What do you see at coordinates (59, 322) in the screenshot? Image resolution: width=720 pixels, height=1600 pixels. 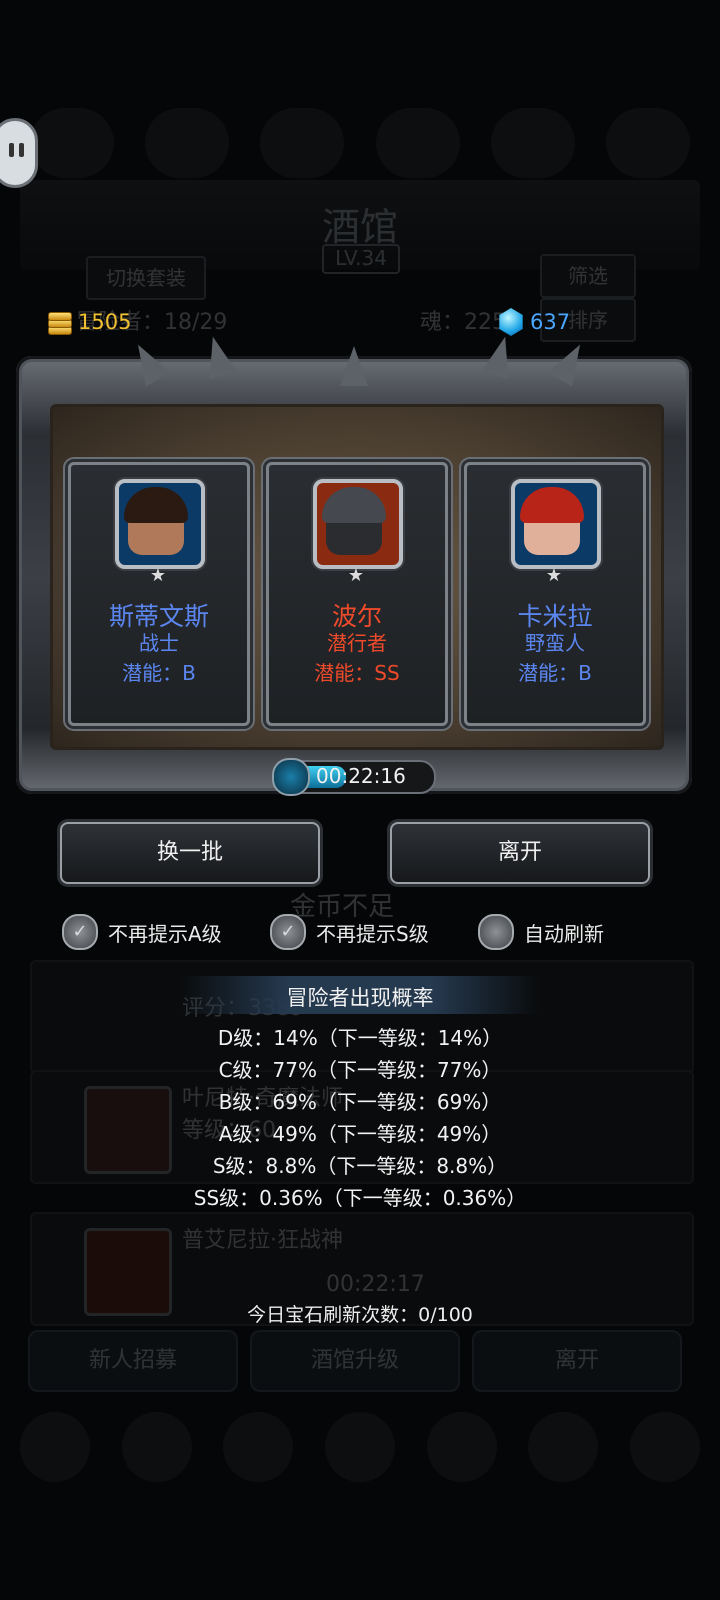 I see `gold-coin-icon` at bounding box center [59, 322].